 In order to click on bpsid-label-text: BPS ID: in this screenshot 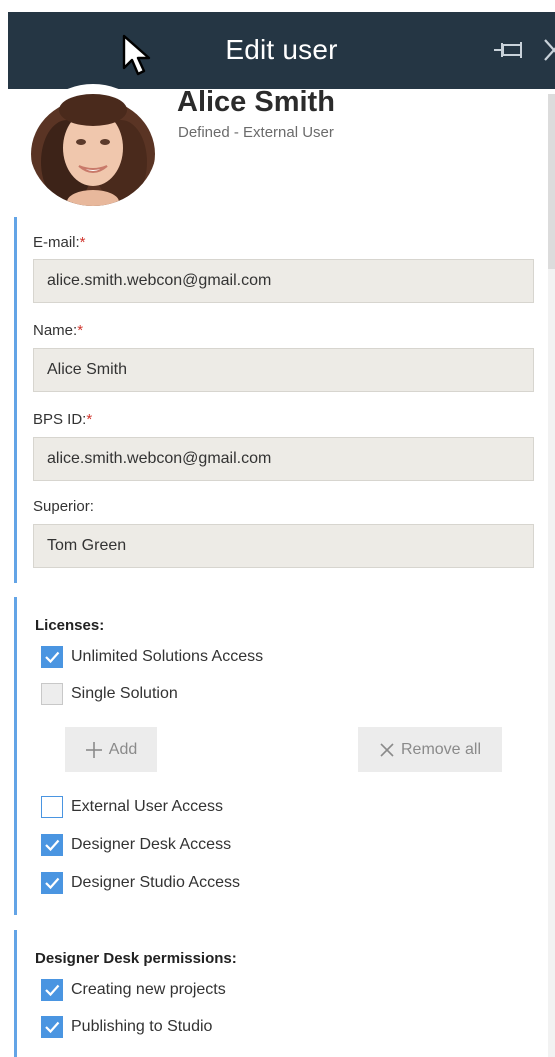, I will do `click(60, 419)`.